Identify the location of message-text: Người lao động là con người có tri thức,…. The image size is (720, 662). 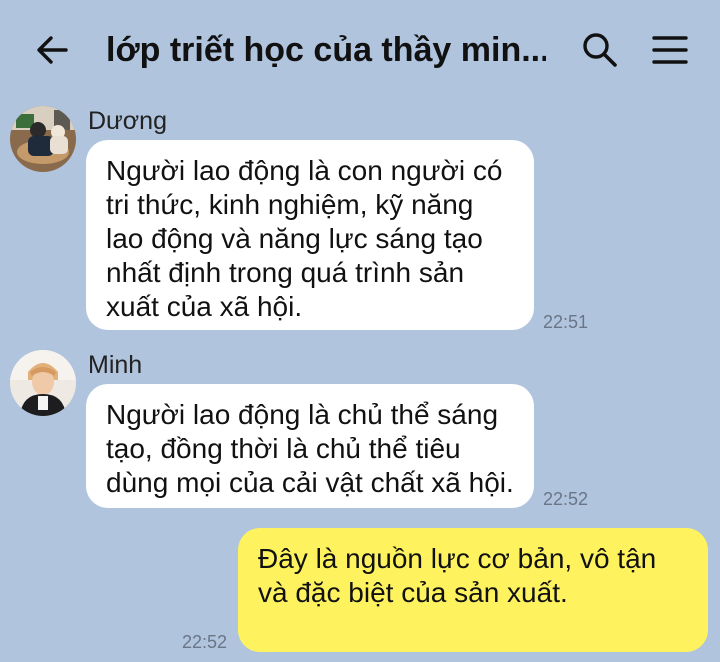
(304, 238).